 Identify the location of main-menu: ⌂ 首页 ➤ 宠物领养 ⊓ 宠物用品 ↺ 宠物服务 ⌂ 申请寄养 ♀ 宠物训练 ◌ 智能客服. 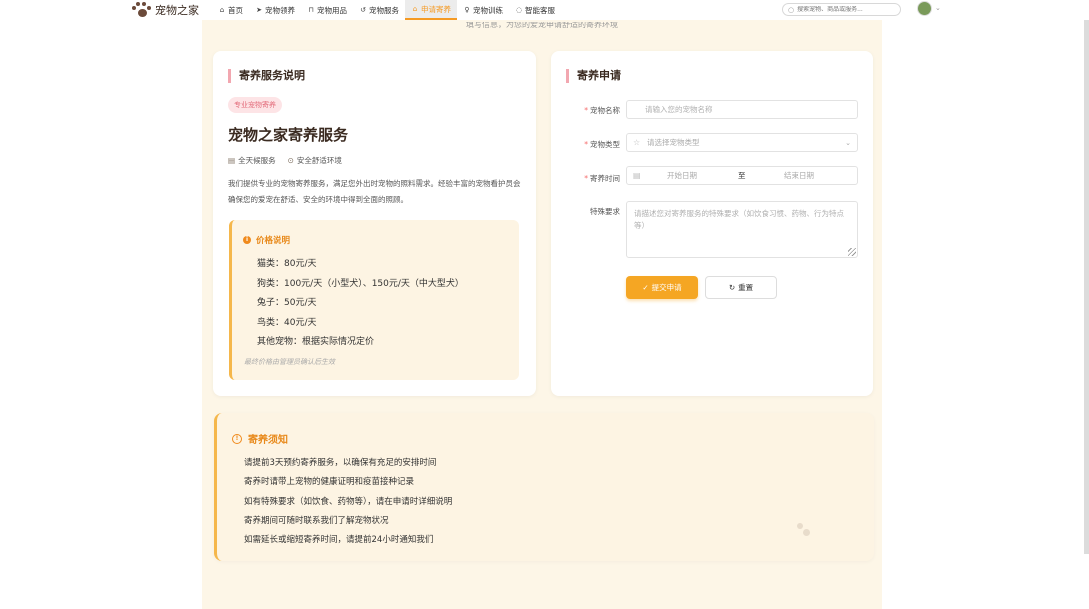
(386, 10).